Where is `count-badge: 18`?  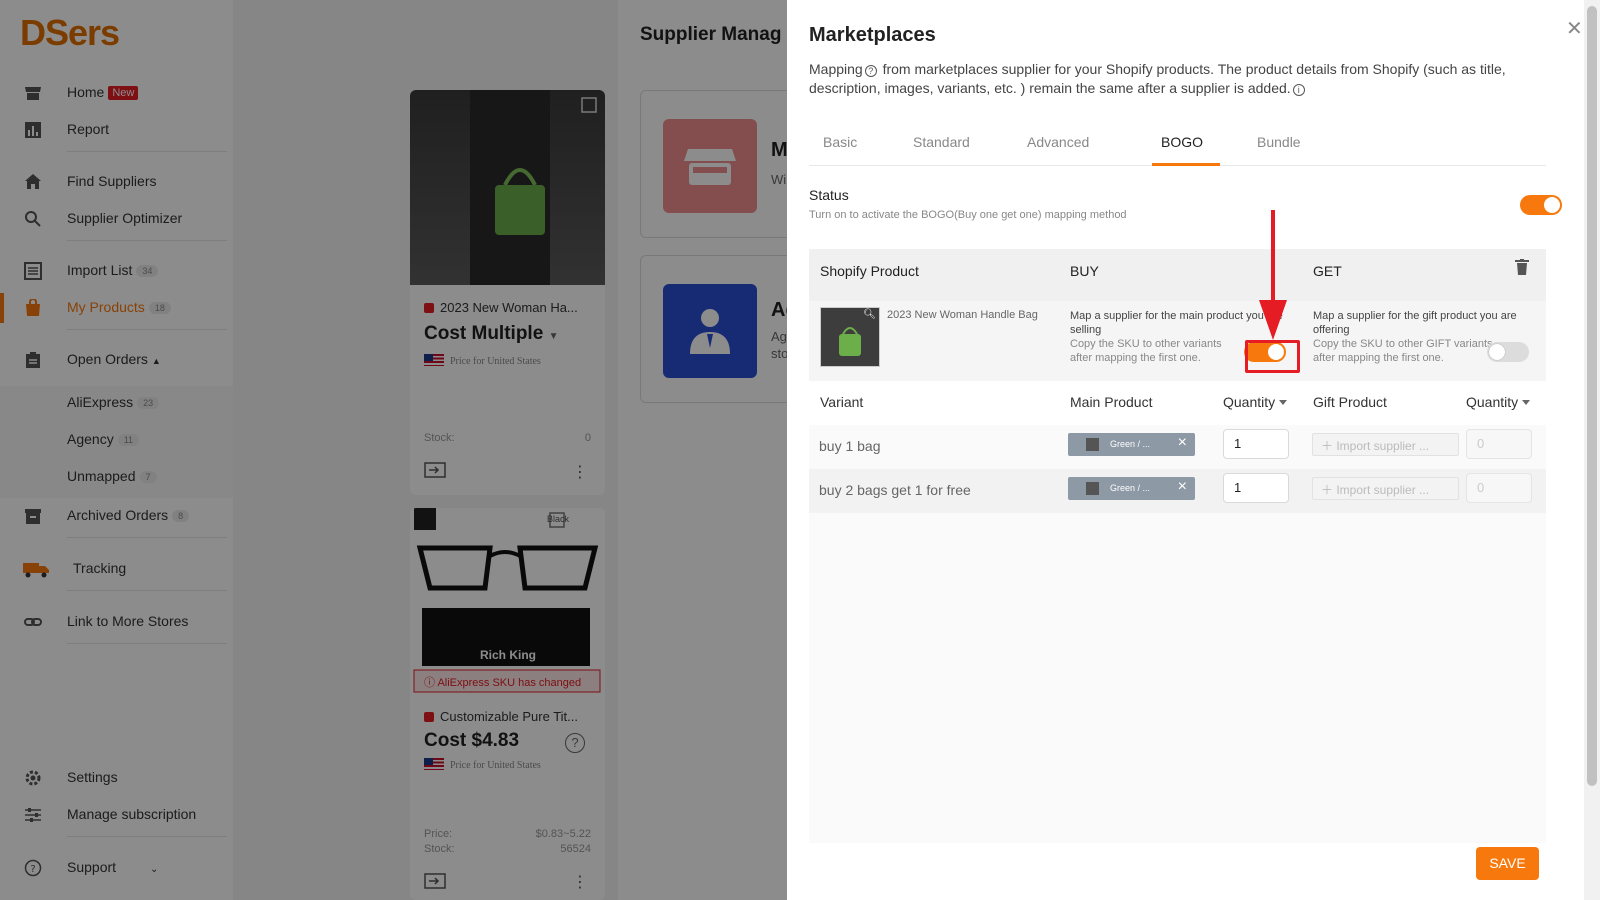
count-badge: 18 is located at coordinates (159, 308).